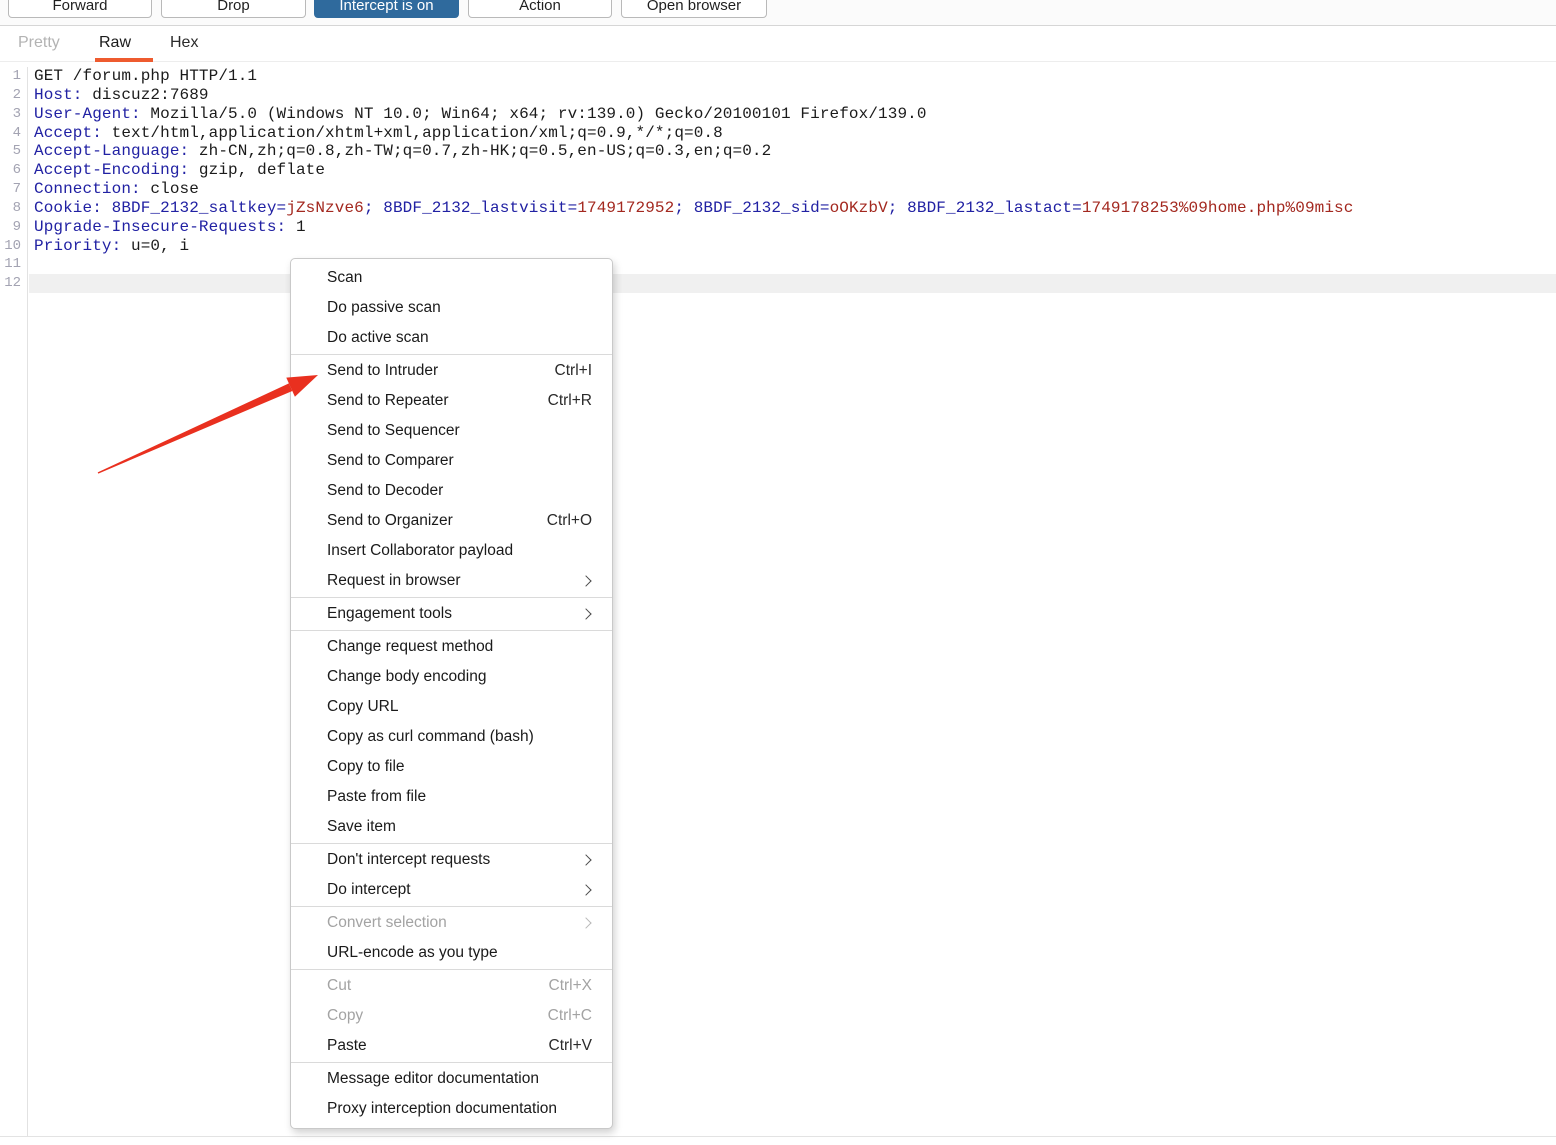  What do you see at coordinates (16, 189) in the screenshot?
I see `line-number: 7` at bounding box center [16, 189].